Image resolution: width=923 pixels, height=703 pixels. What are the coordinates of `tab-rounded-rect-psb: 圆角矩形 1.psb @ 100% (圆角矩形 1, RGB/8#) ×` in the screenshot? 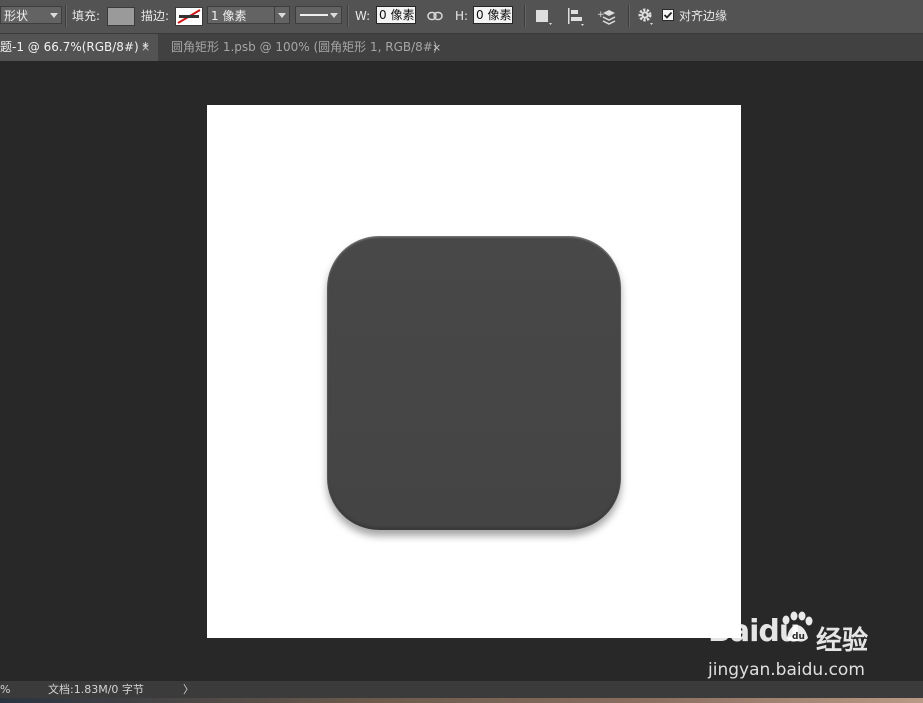 It's located at (305, 47).